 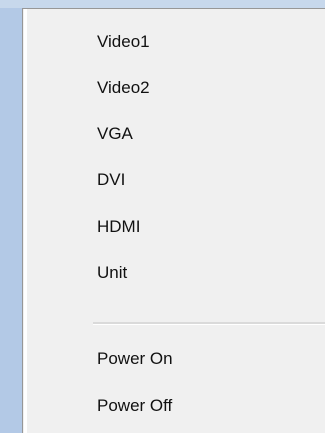 What do you see at coordinates (134, 406) in the screenshot?
I see `menu-item-power-off: Power Off` at bounding box center [134, 406].